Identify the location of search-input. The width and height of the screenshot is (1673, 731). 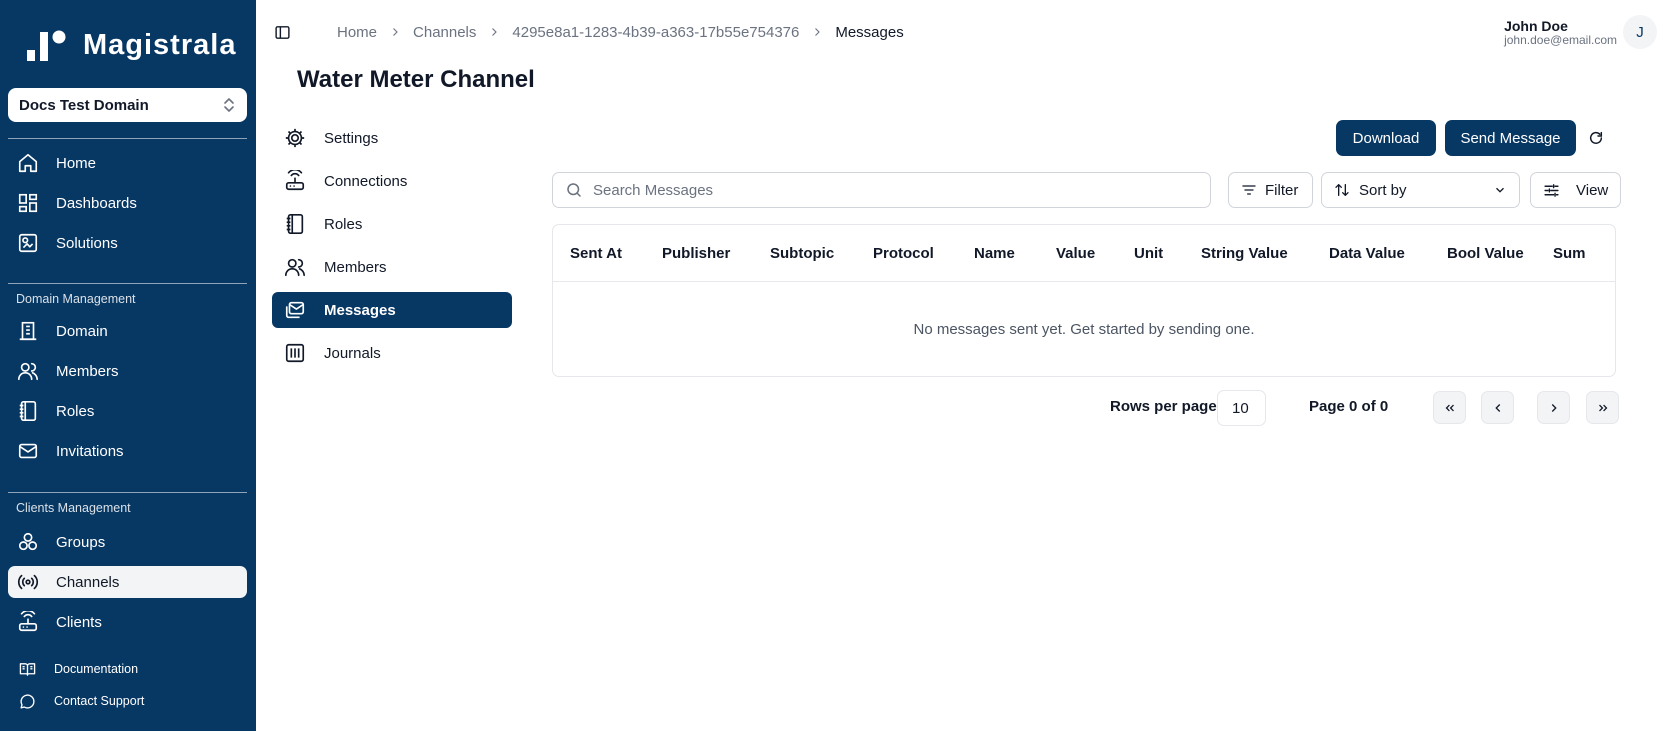
(883, 190).